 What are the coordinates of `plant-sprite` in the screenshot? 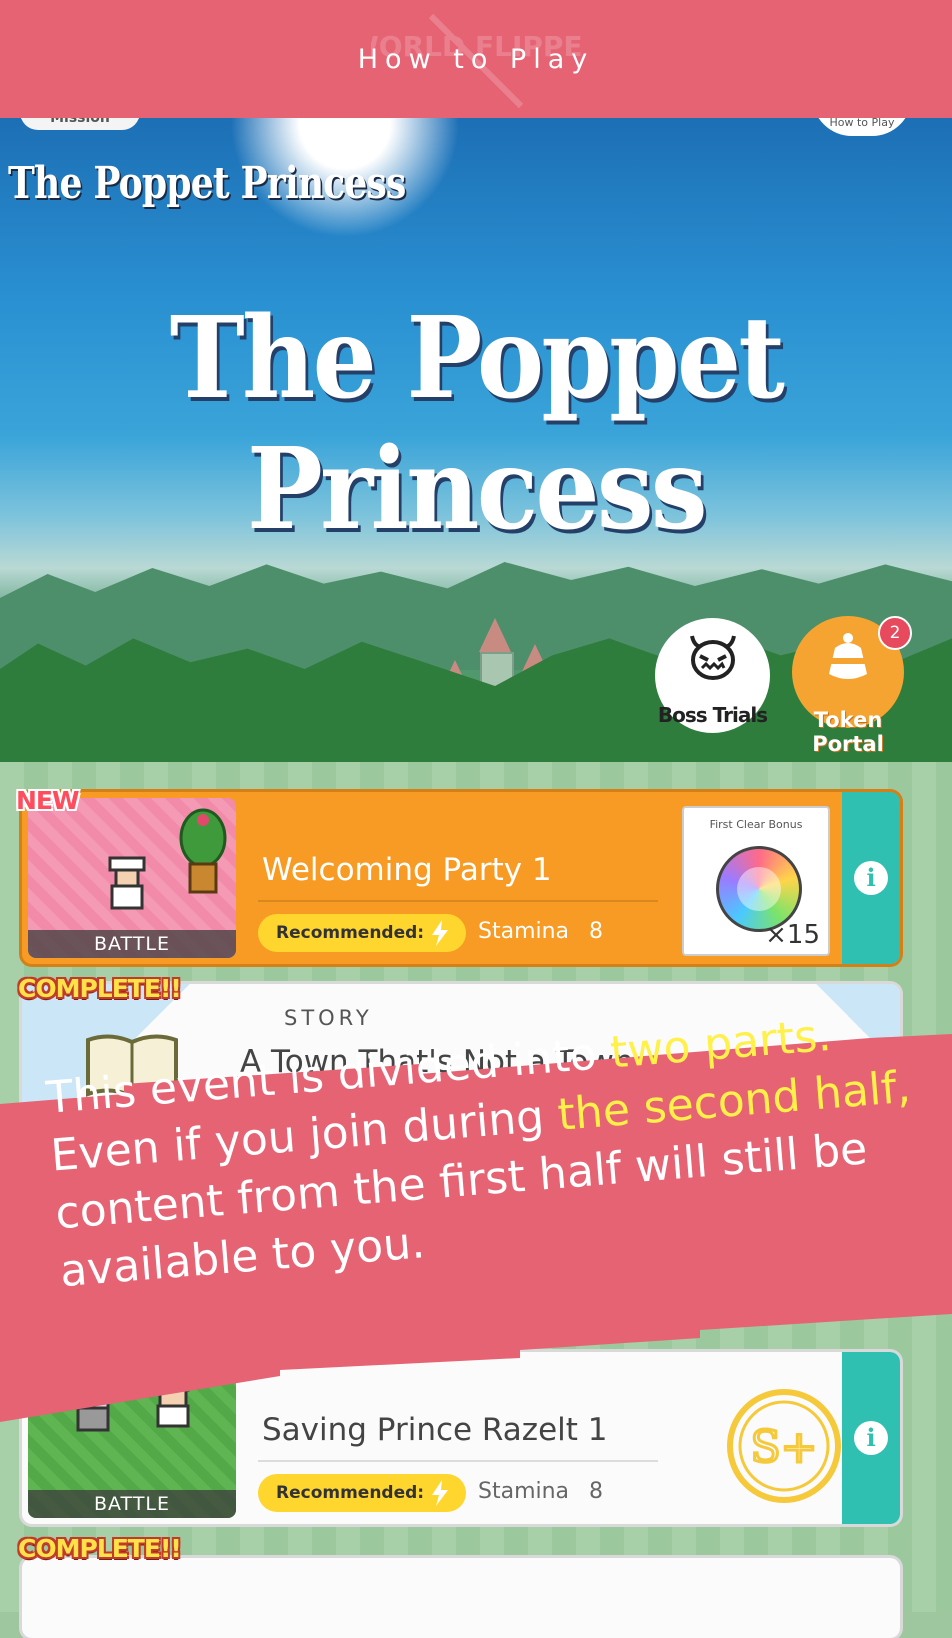 It's located at (203, 851).